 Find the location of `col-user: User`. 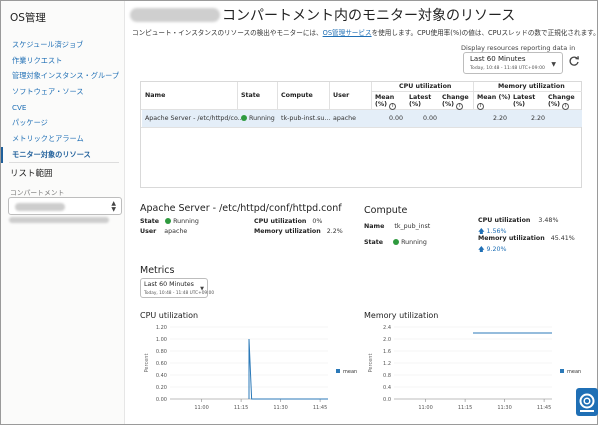

col-user: User is located at coordinates (341, 95).